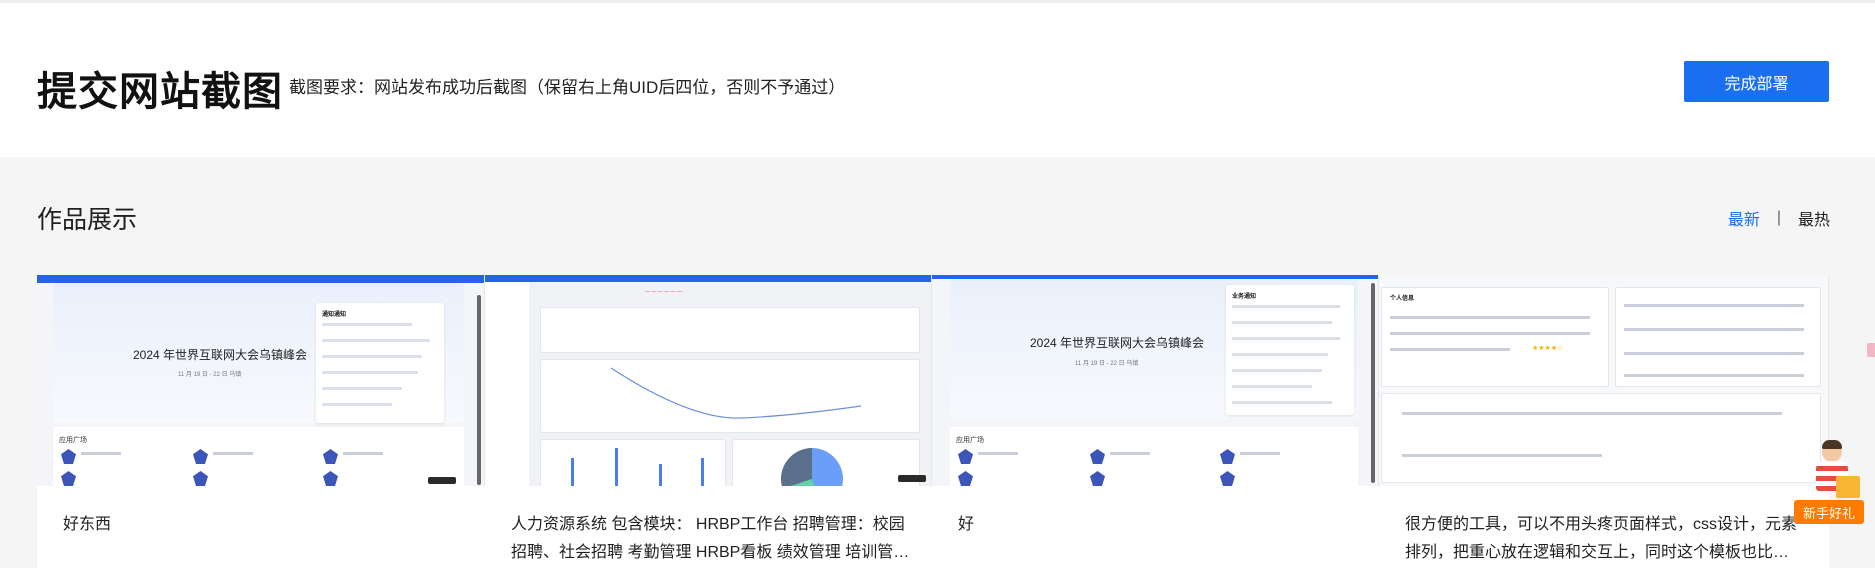 The height and width of the screenshot is (568, 1875). Describe the element at coordinates (1290, 350) in the screenshot. I see `thumb-notice-panel: 业务通知` at that location.